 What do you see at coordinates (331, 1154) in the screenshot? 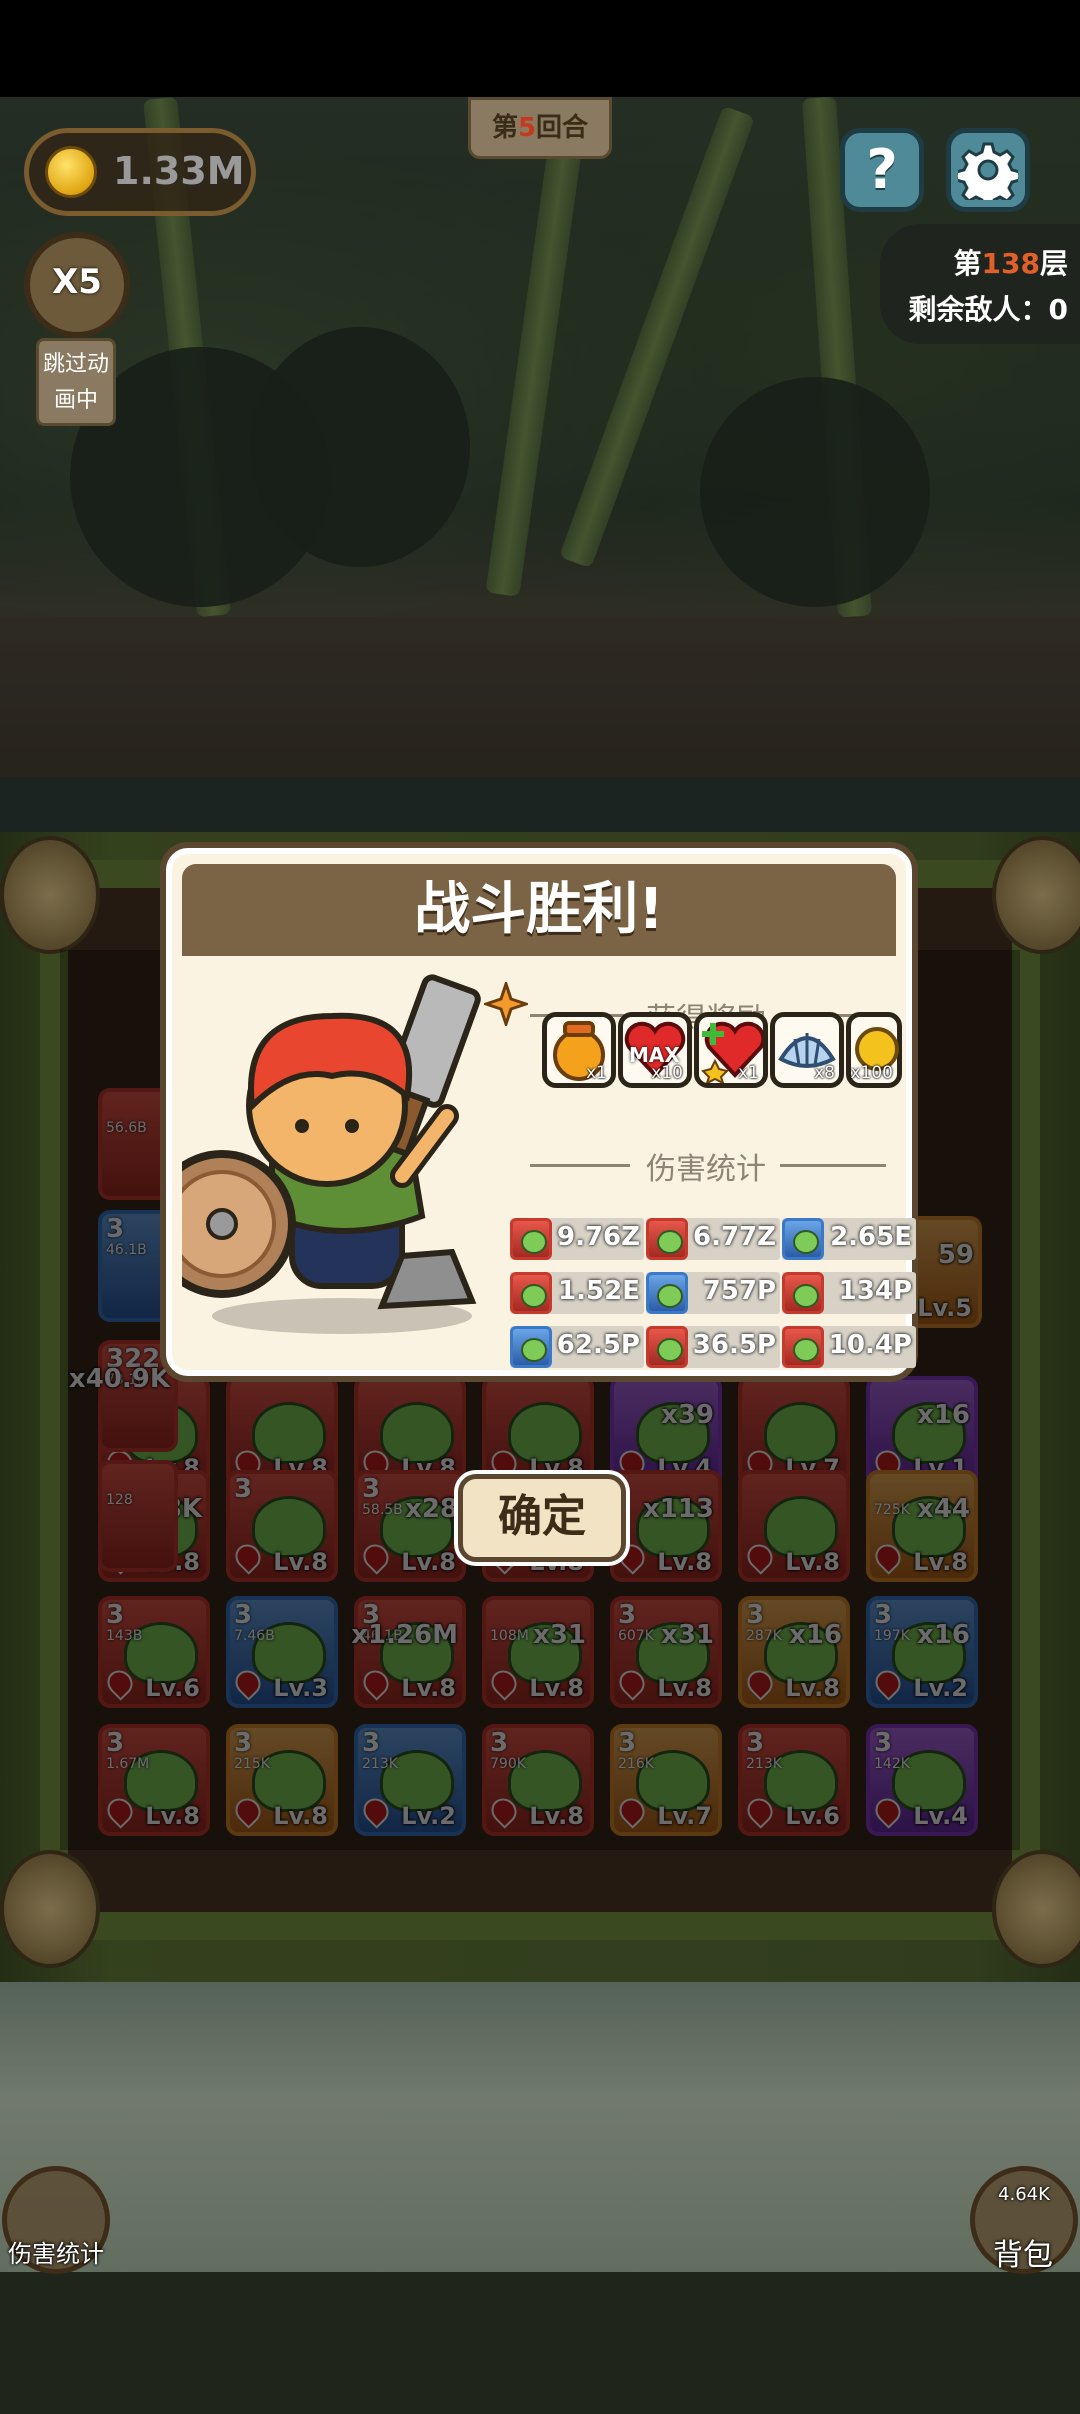
I see `hero-warrior-illustration` at bounding box center [331, 1154].